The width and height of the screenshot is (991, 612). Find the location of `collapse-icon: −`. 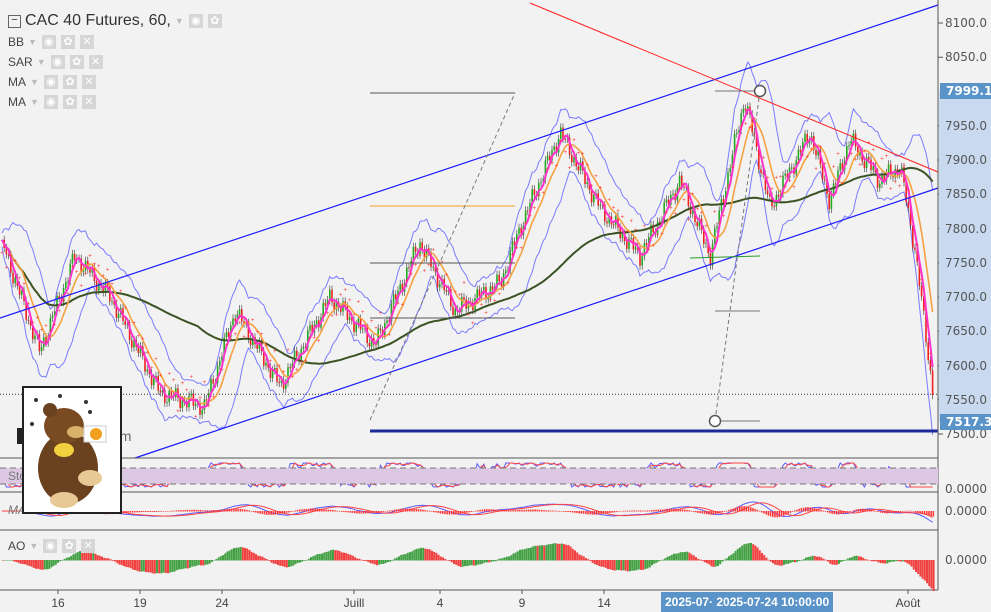

collapse-icon: − is located at coordinates (14, 21).